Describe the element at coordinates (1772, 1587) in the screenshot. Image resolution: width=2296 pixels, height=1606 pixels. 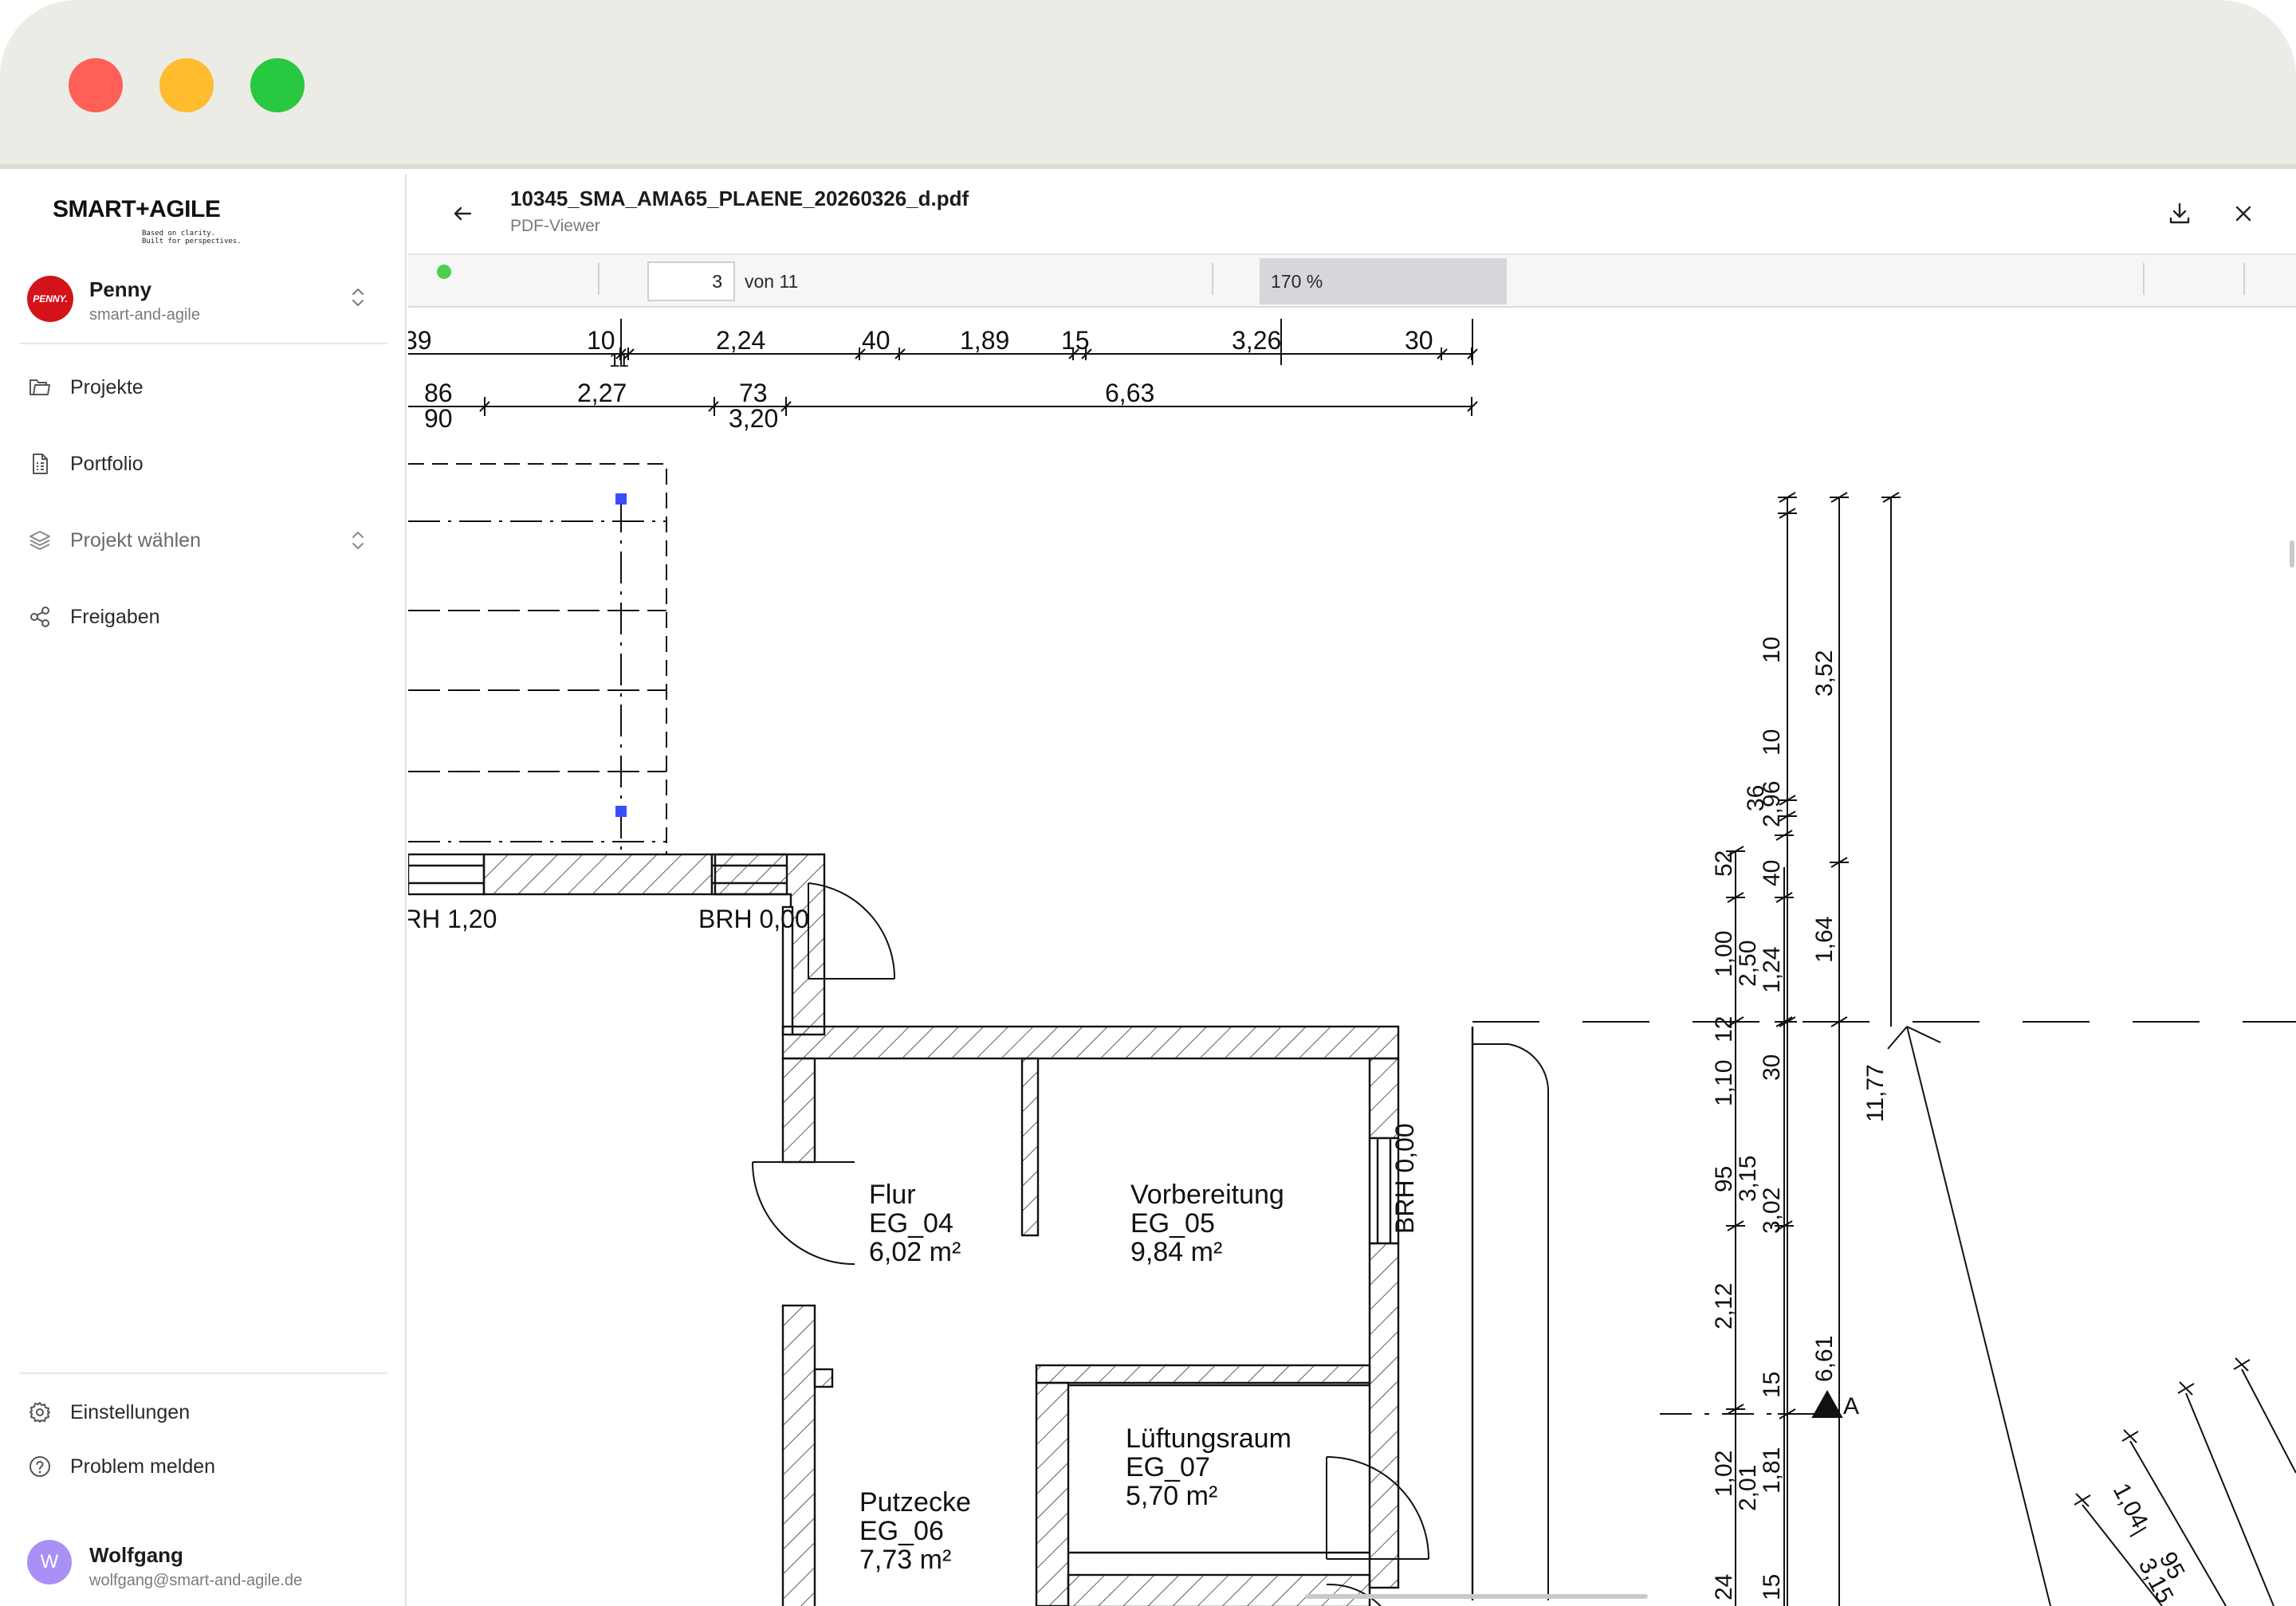
I see `dim-label: 15` at that location.